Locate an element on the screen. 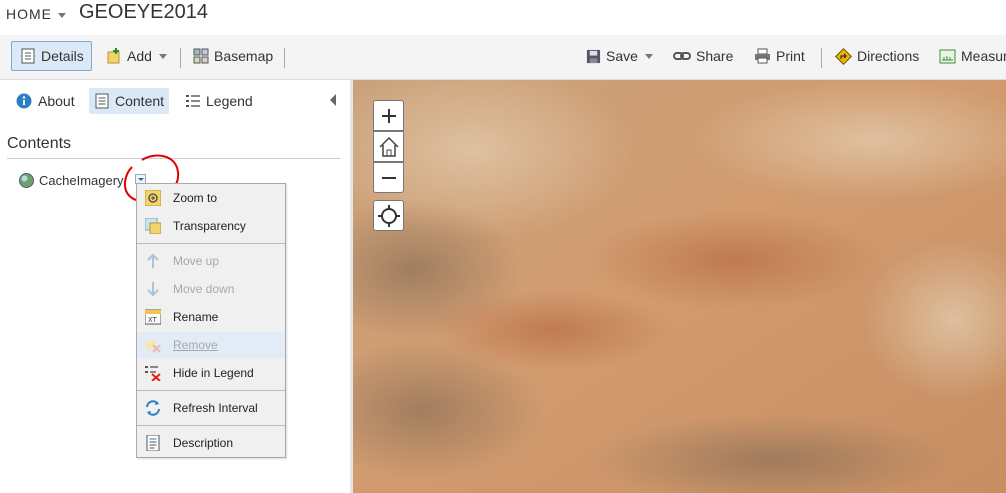 The height and width of the screenshot is (493, 1006). menu-item-move-down: Move down is located at coordinates (211, 289).